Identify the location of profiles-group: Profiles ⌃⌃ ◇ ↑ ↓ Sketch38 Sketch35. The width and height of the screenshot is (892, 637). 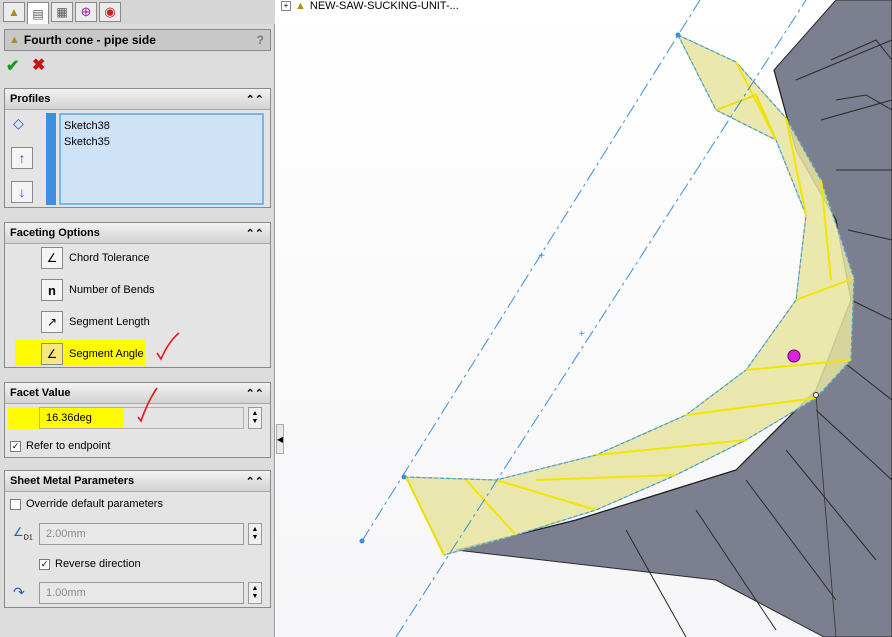
(137, 148).